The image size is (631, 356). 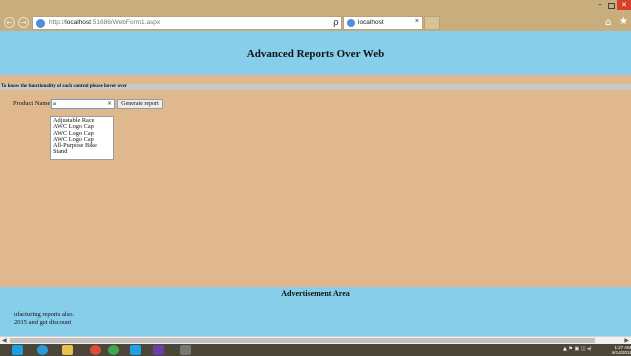 What do you see at coordinates (32, 103) in the screenshot?
I see `product-name-label: Product Name` at bounding box center [32, 103].